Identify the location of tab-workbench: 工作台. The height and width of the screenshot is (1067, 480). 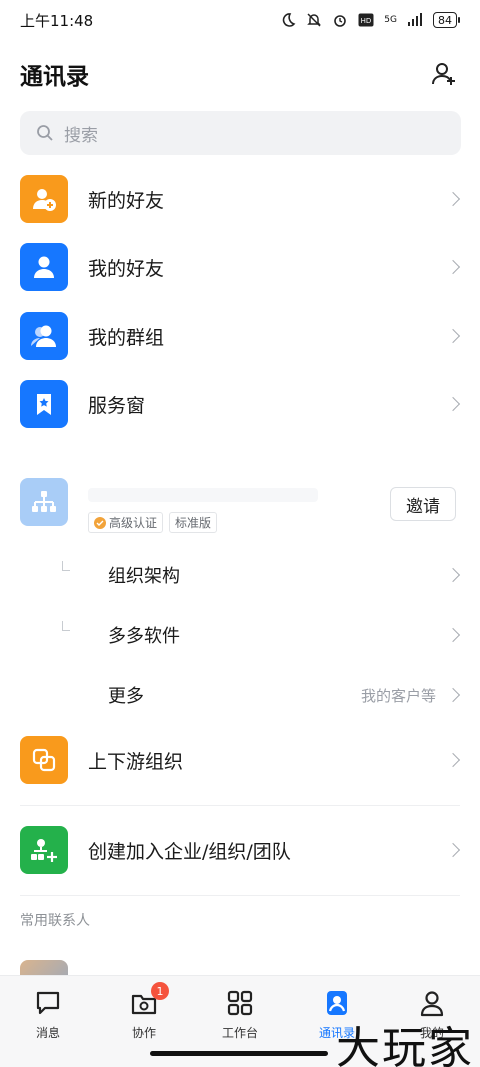
(240, 1014).